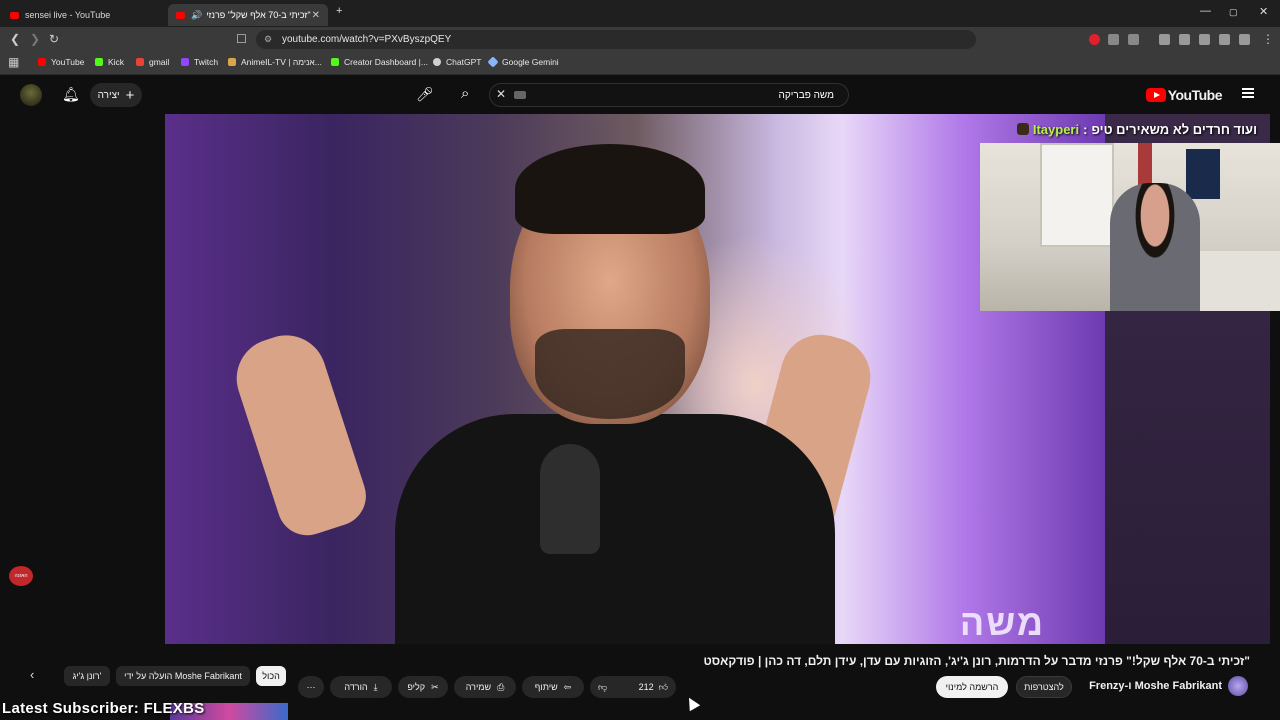 The image size is (1280, 720). I want to click on chip-uploaded-by: Moshe Fabrikant הועלה על ידי, so click(183, 676).